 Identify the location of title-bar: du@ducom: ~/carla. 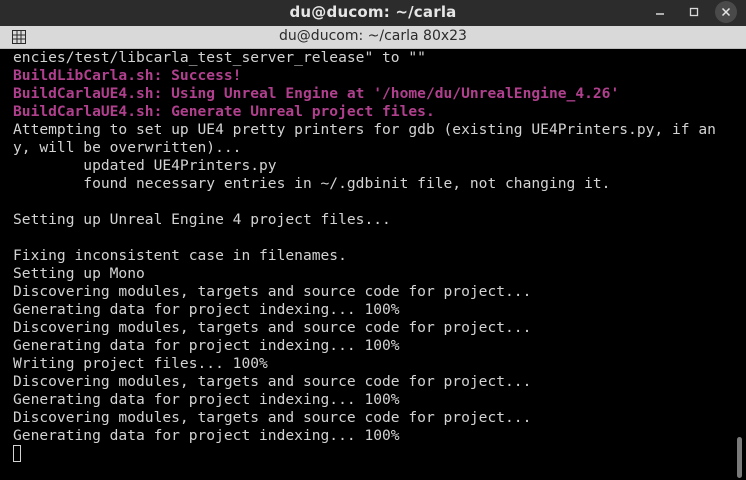
(373, 13).